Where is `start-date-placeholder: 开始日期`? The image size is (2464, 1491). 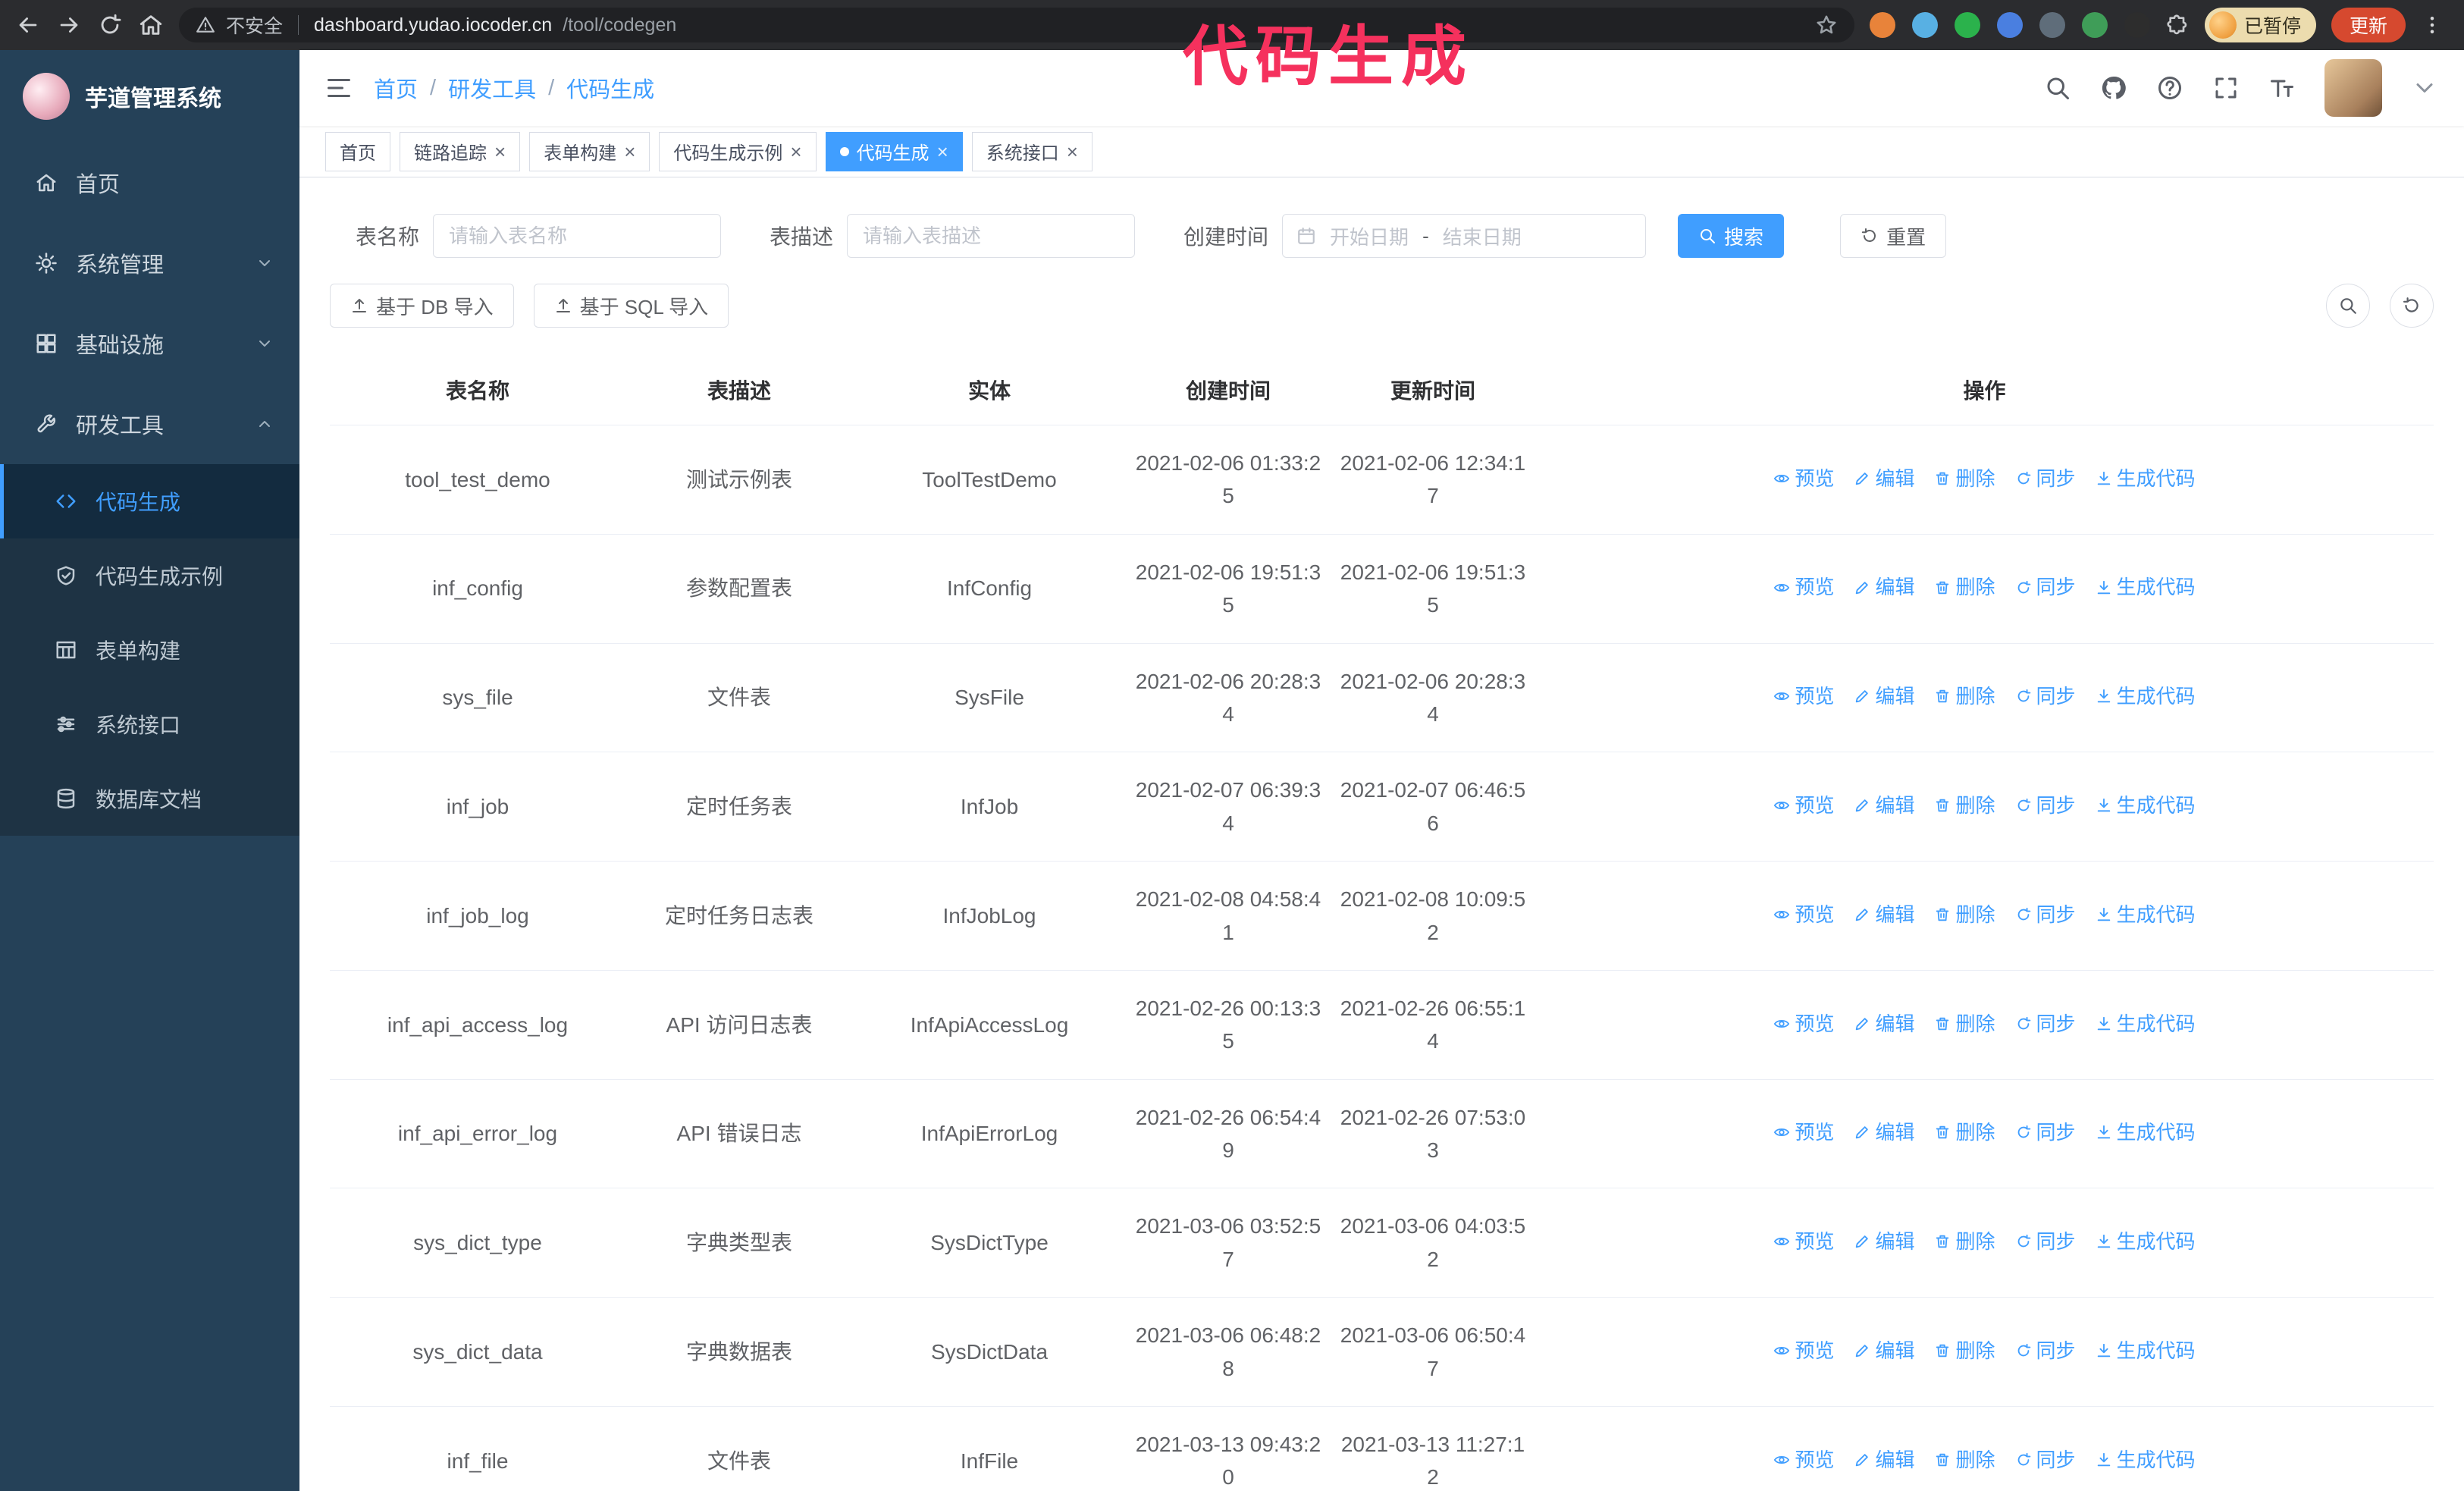 start-date-placeholder: 开始日期 is located at coordinates (1369, 236).